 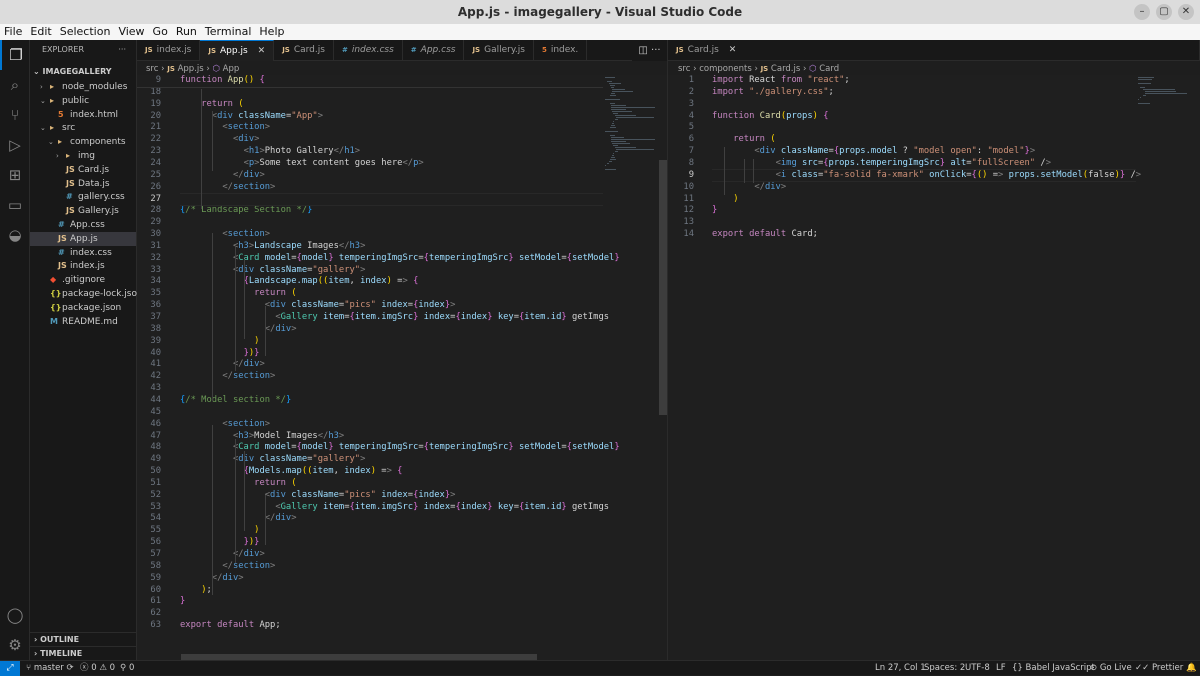 What do you see at coordinates (368, 50) in the screenshot?
I see `tab-index-css: # index.css` at bounding box center [368, 50].